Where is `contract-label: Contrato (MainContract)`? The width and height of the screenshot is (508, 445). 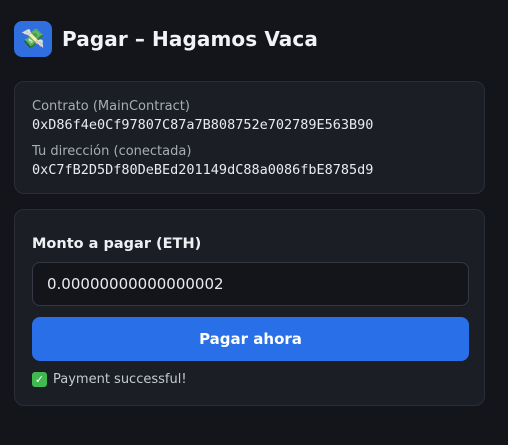 contract-label: Contrato (MainContract) is located at coordinates (111, 106).